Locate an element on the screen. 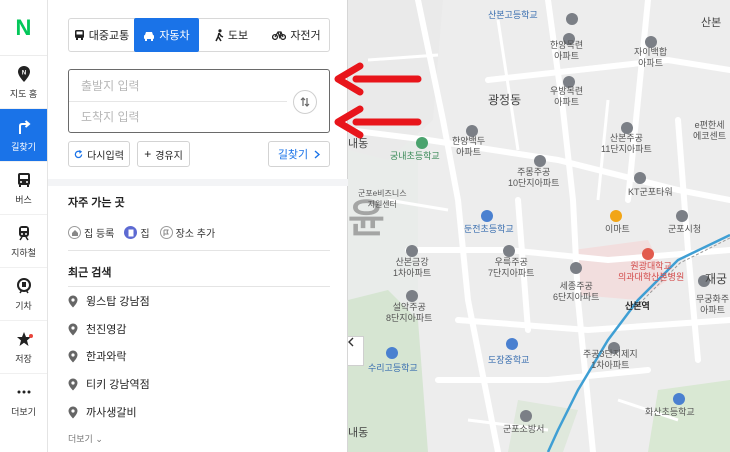 The image size is (730, 452). rail-item-saved: 저장 is located at coordinates (23, 347).